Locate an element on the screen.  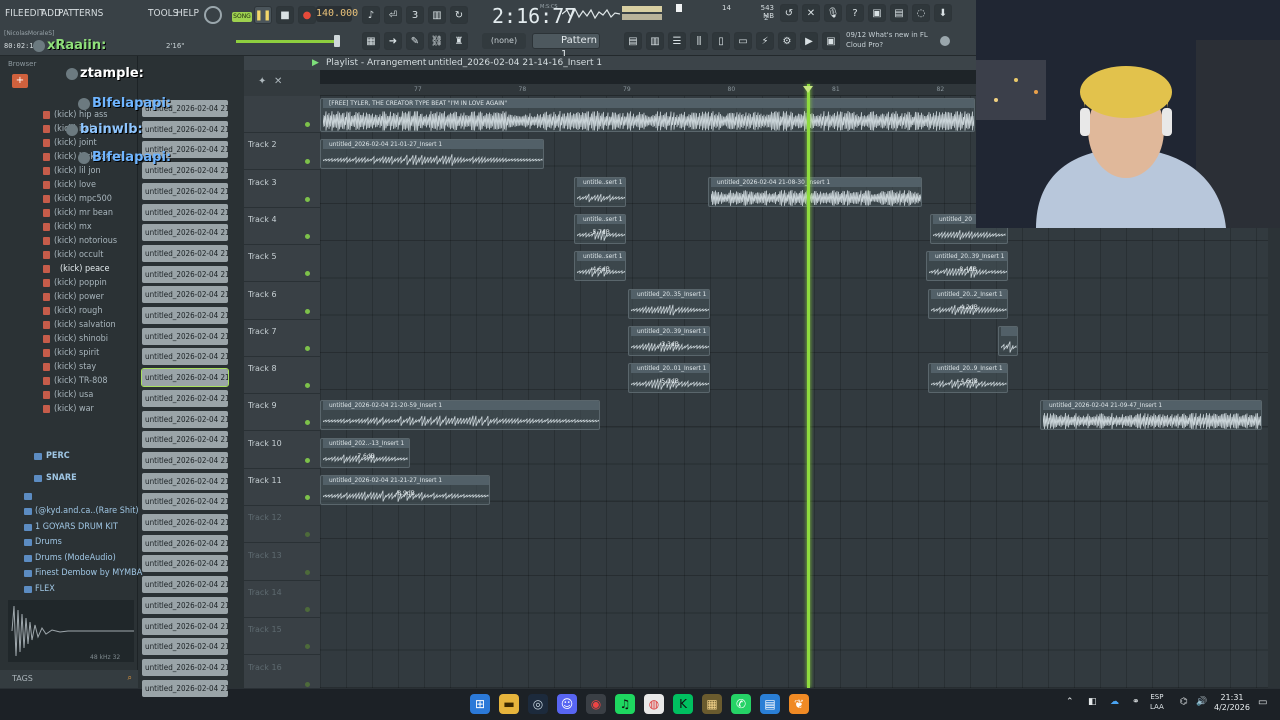
record-app-icon: ◉ is located at coordinates (596, 704).